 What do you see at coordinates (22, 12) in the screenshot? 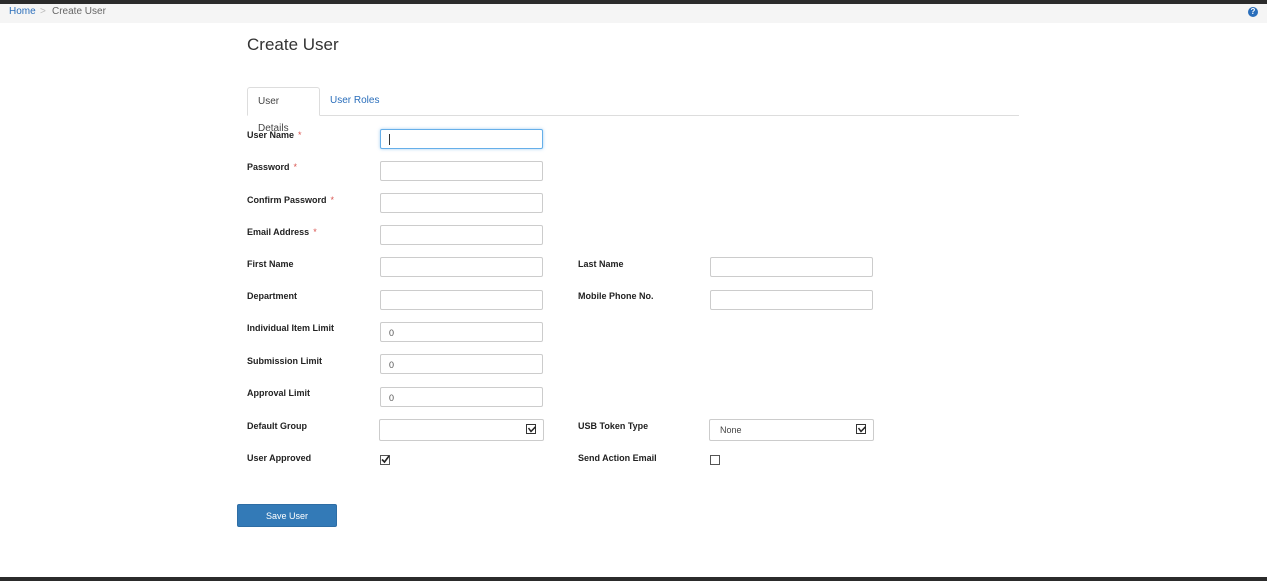
I see `breadcrumb-home-link: Home` at bounding box center [22, 12].